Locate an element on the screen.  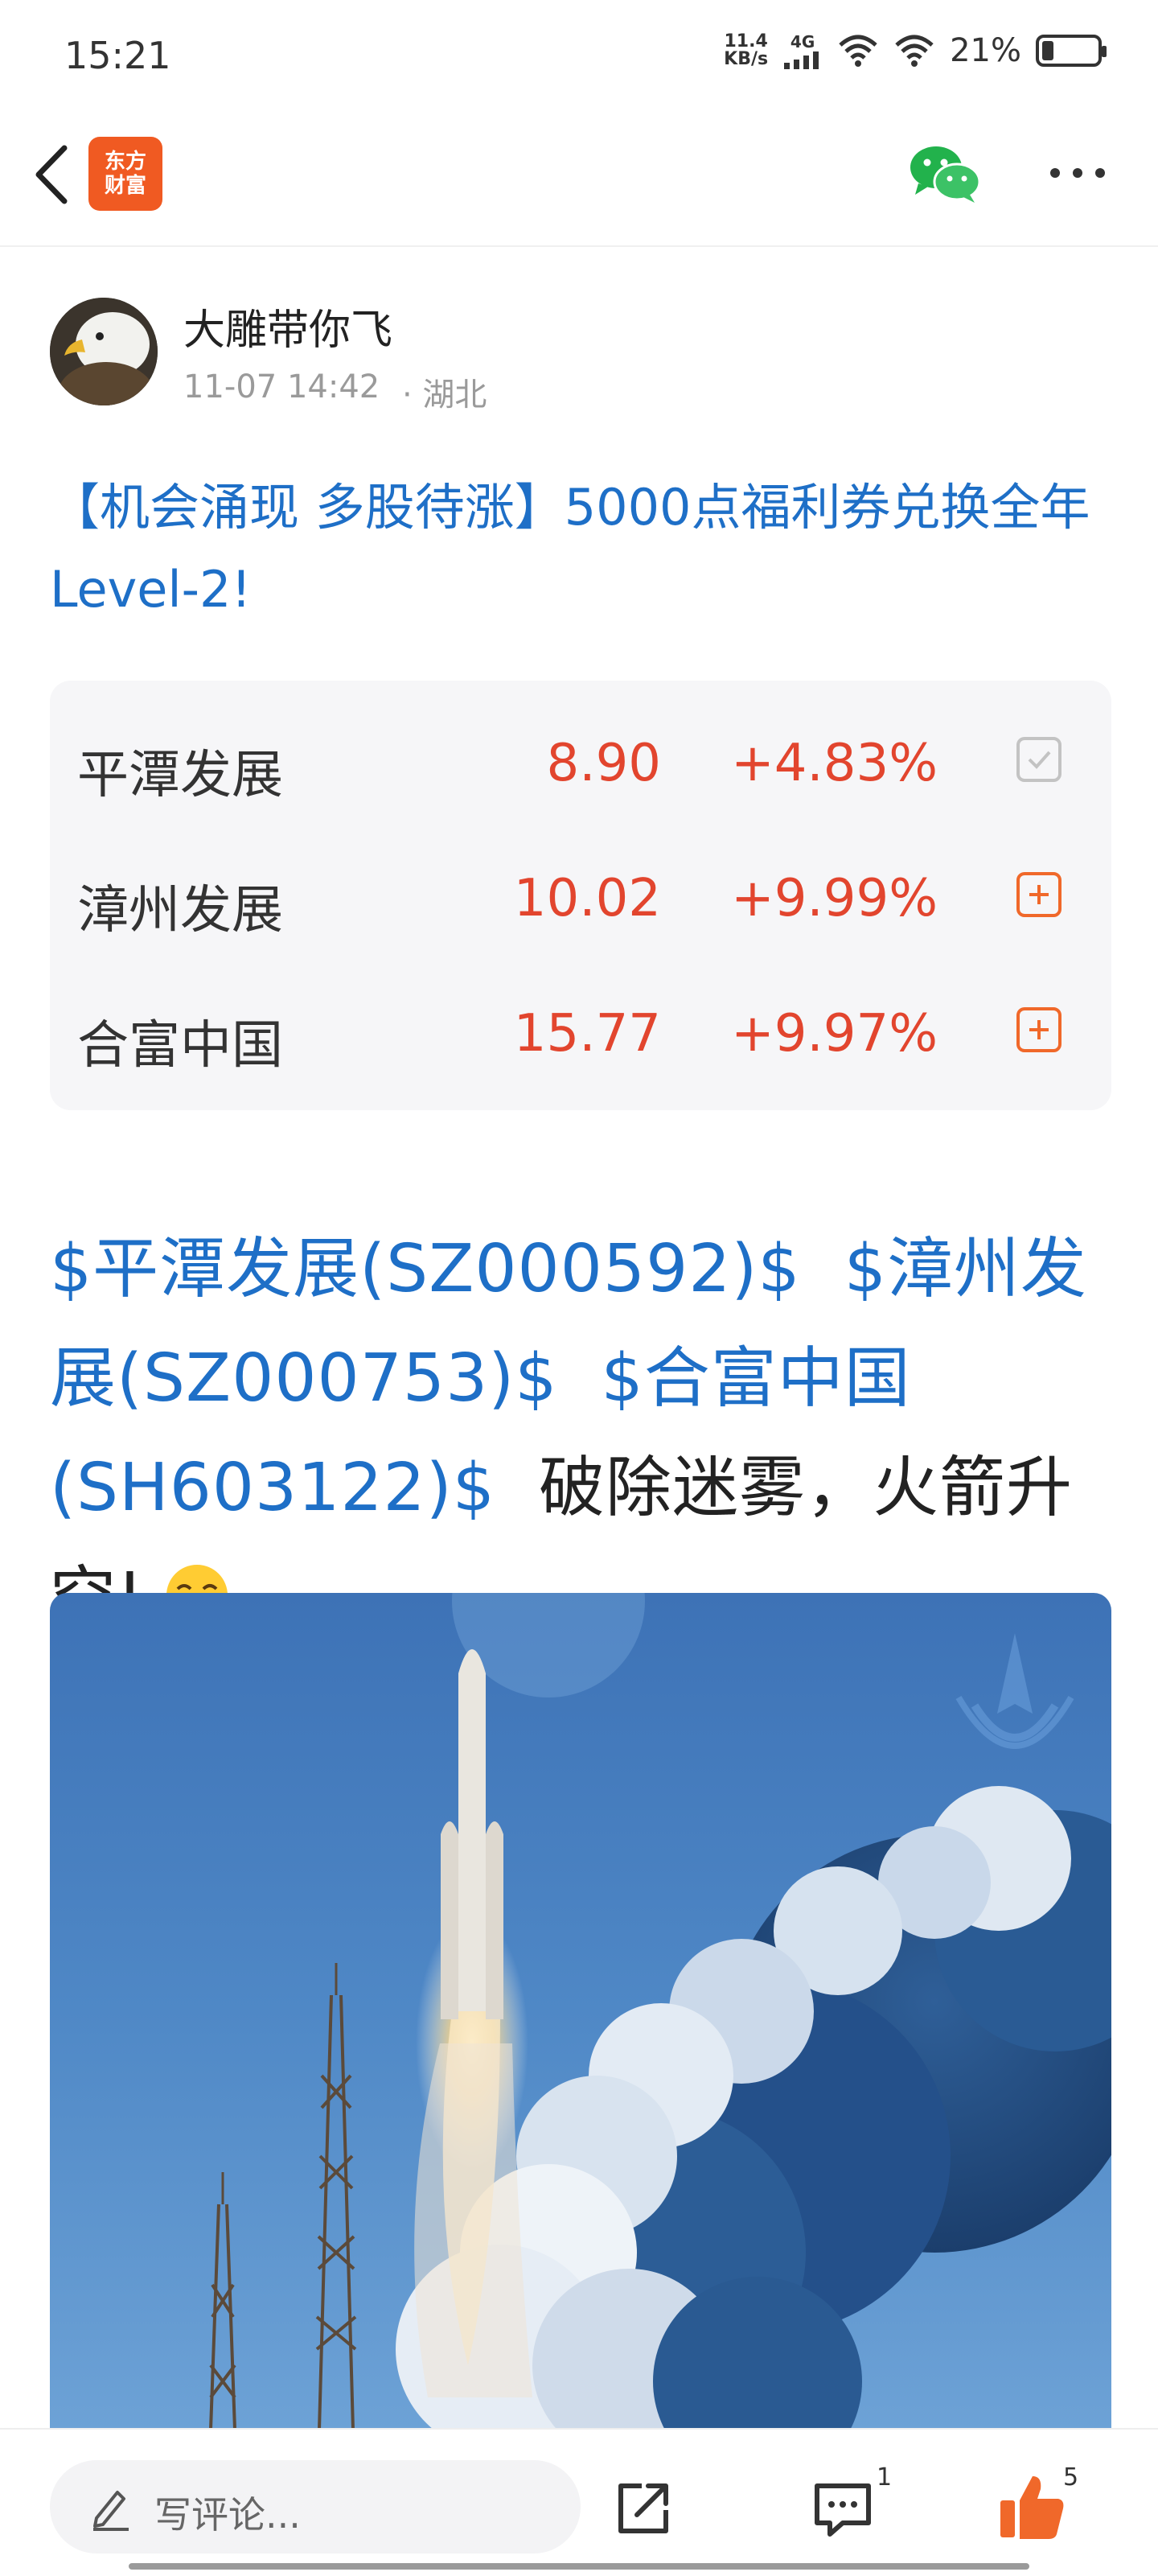
author-name: 大雕带你飞 is located at coordinates (287, 326).